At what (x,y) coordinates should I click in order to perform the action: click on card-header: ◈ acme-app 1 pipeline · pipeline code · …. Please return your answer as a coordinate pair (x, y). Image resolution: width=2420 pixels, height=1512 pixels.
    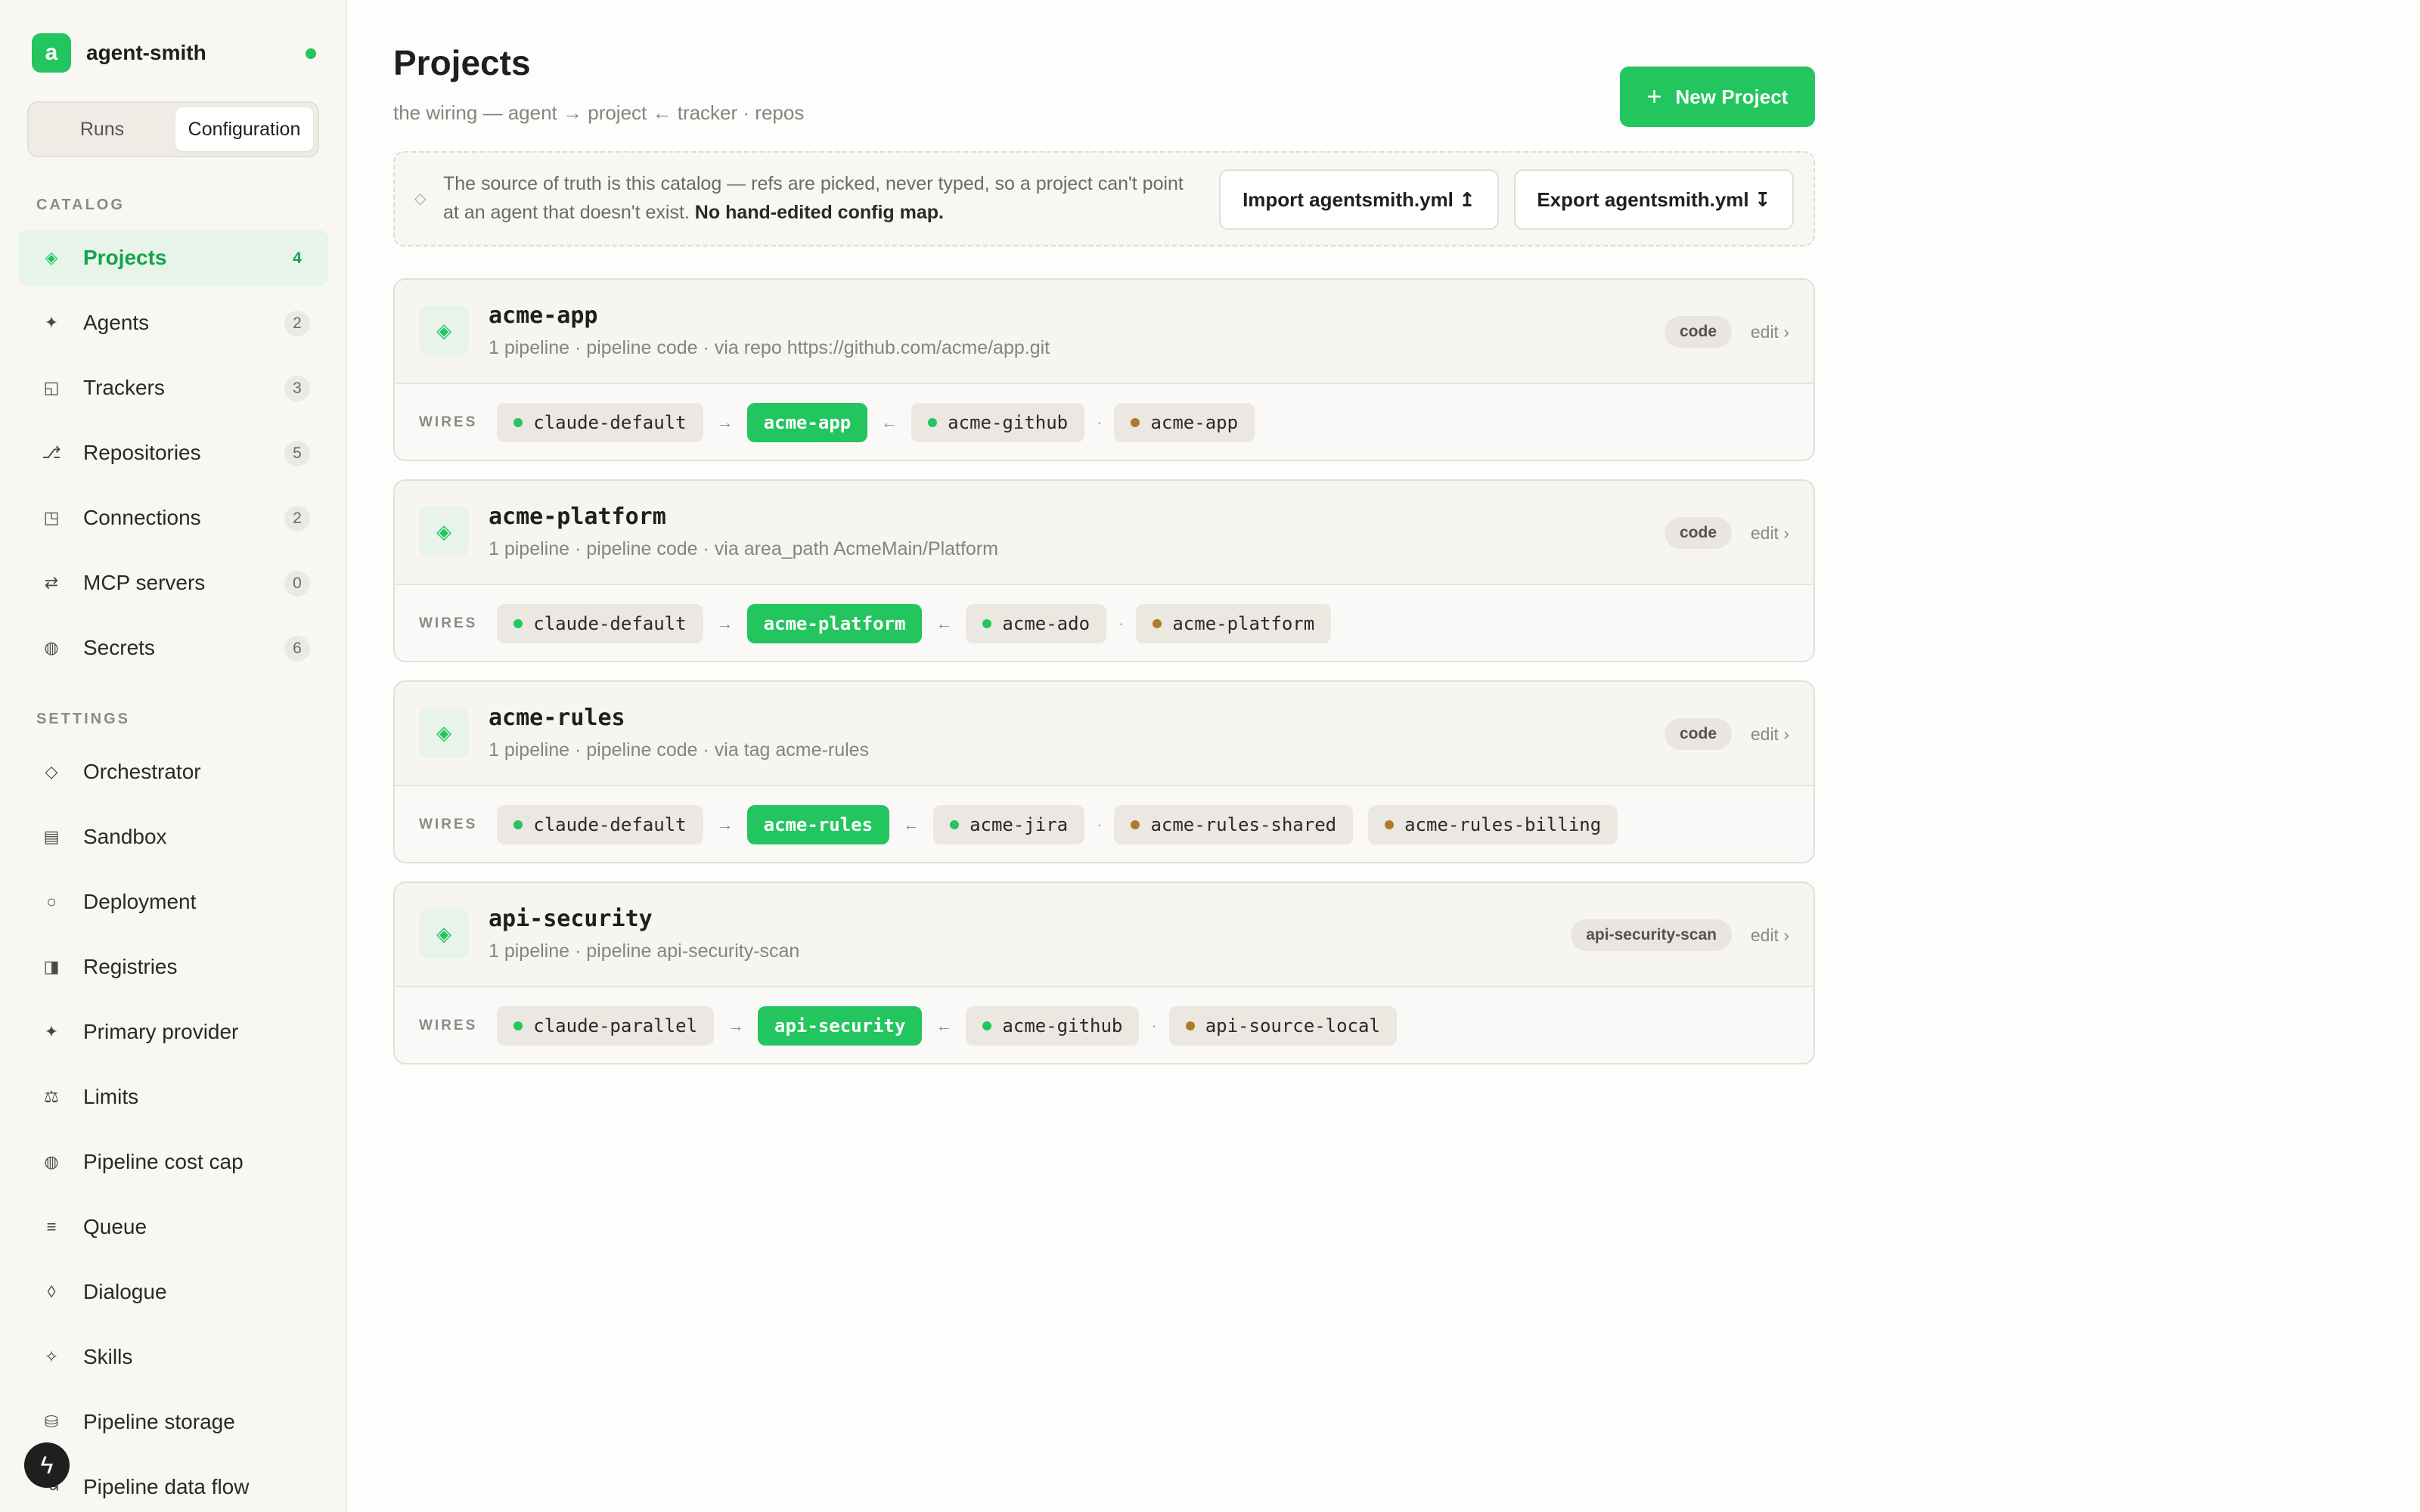
    Looking at the image, I should click on (1104, 331).